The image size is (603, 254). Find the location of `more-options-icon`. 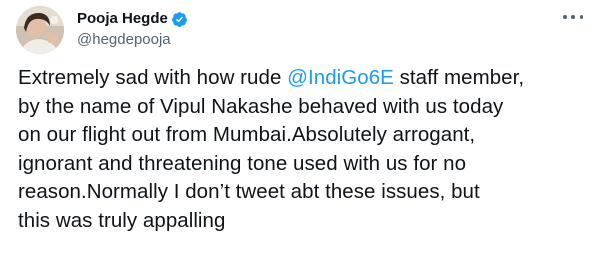

more-options-icon is located at coordinates (573, 17).